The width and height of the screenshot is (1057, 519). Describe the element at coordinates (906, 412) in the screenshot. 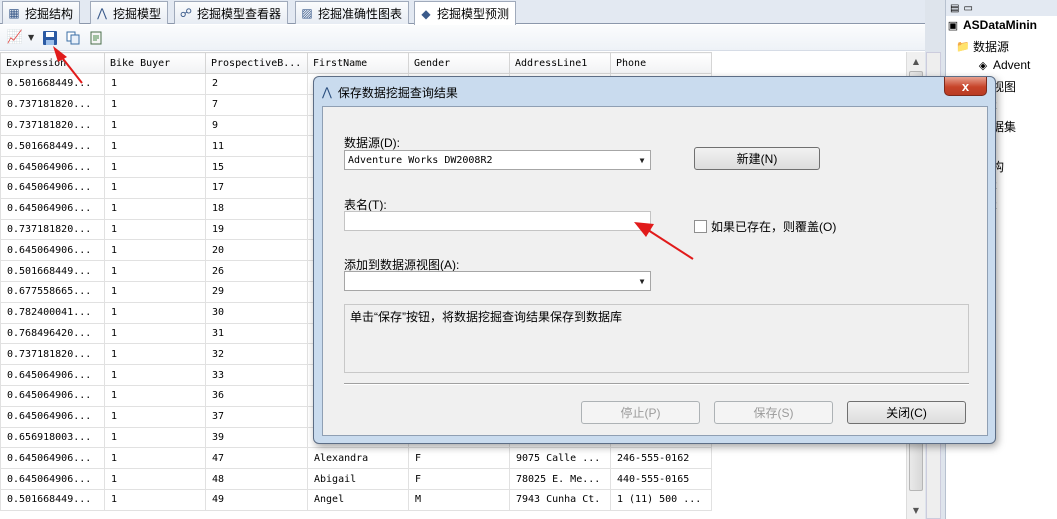

I see `close-dialog-button: 关闭(C)` at that location.